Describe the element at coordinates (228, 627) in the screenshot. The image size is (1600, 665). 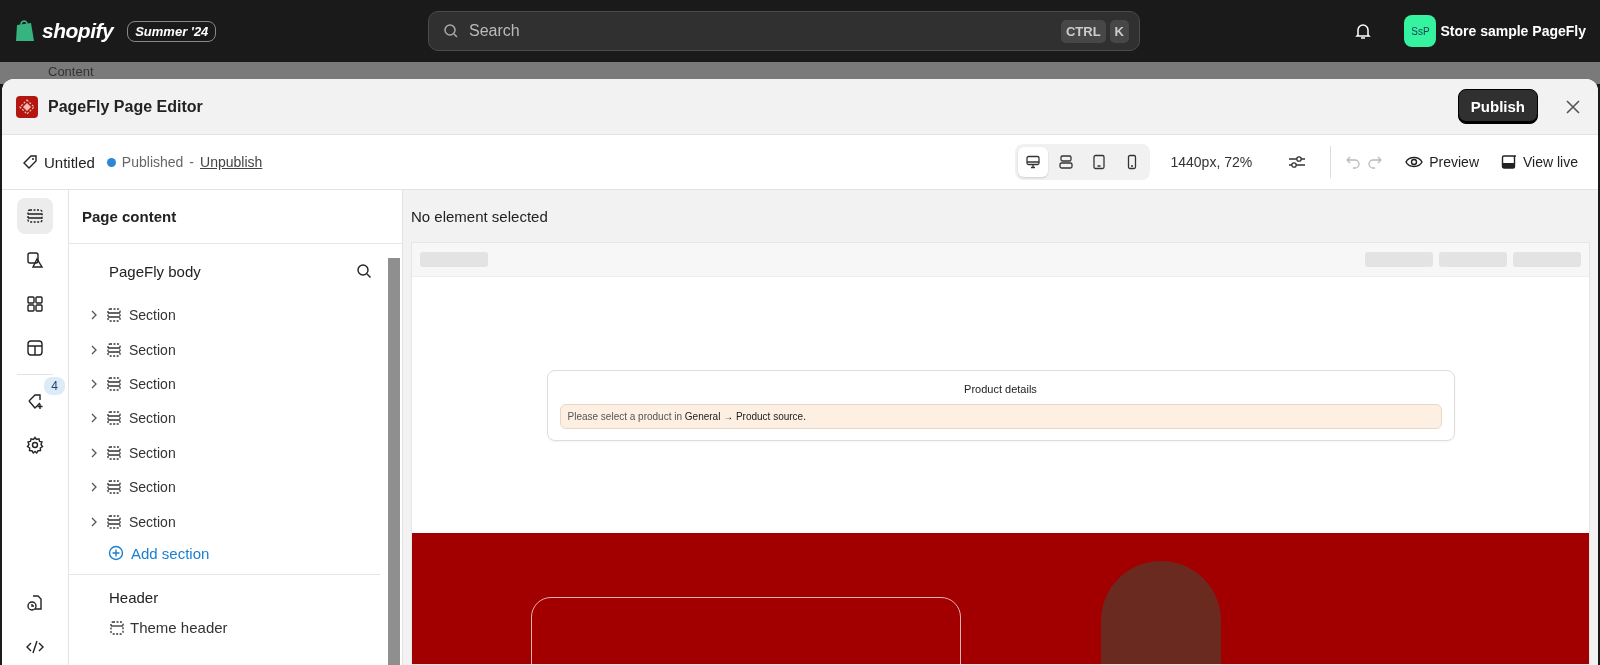
I see `theme-header-tree-item: Theme header` at that location.